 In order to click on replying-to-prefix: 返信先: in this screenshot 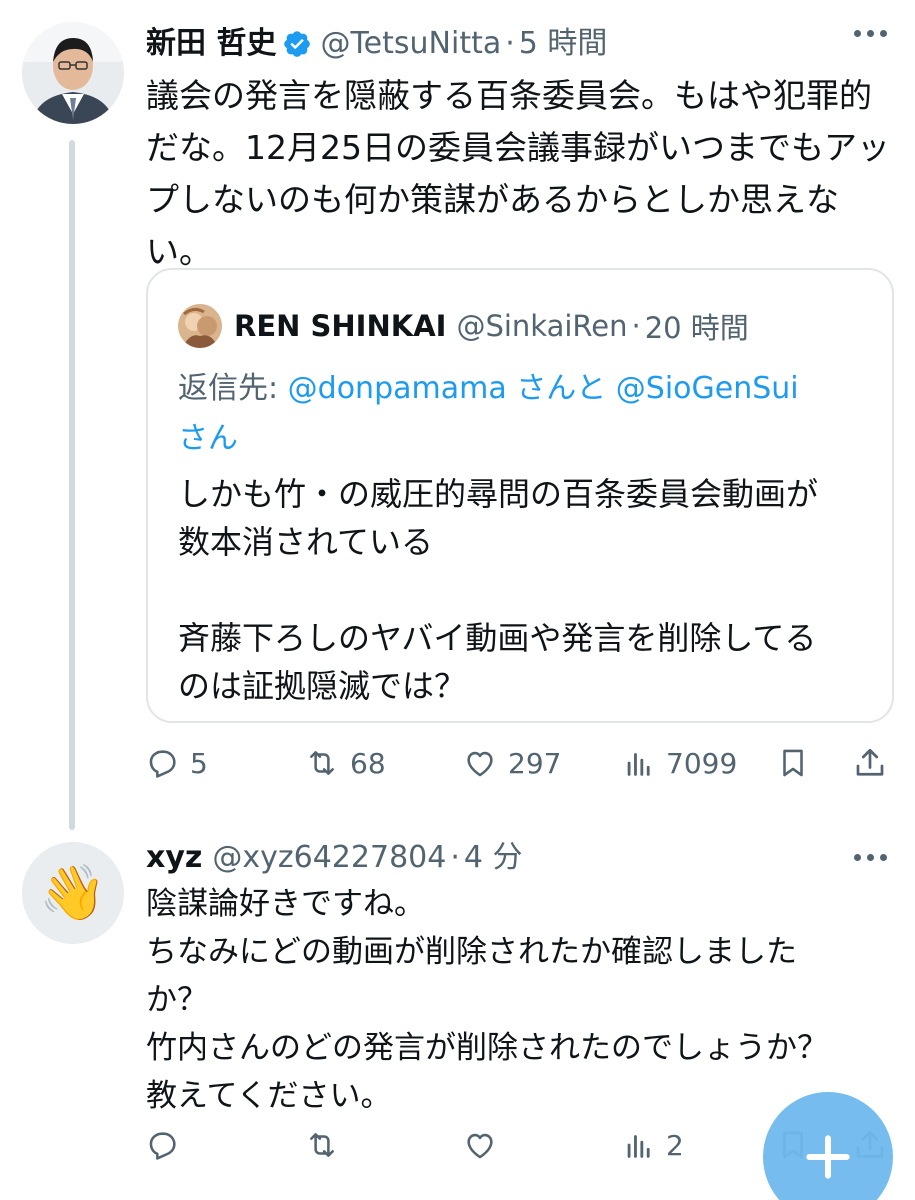, I will do `click(233, 388)`.